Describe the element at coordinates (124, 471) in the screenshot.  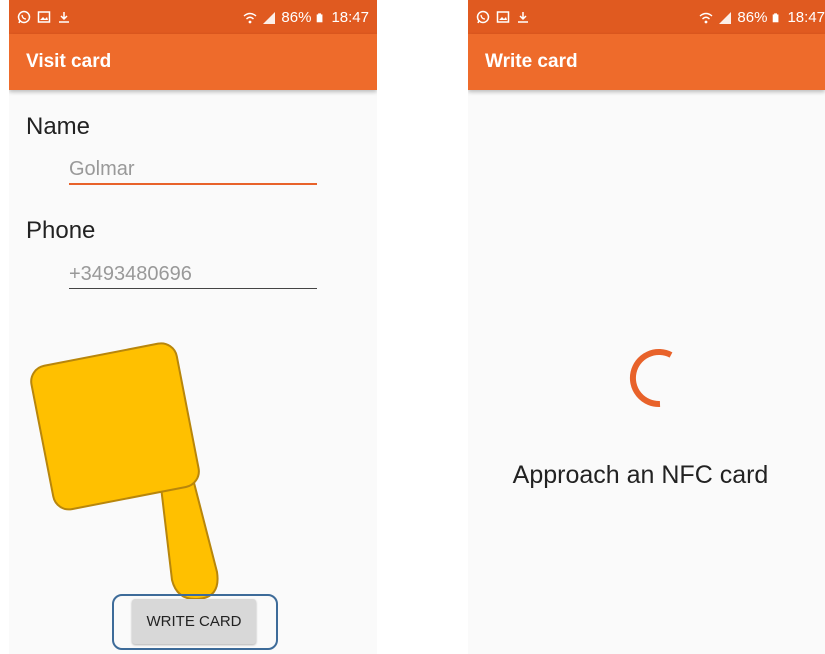
I see `pointer-hand-icon` at that location.